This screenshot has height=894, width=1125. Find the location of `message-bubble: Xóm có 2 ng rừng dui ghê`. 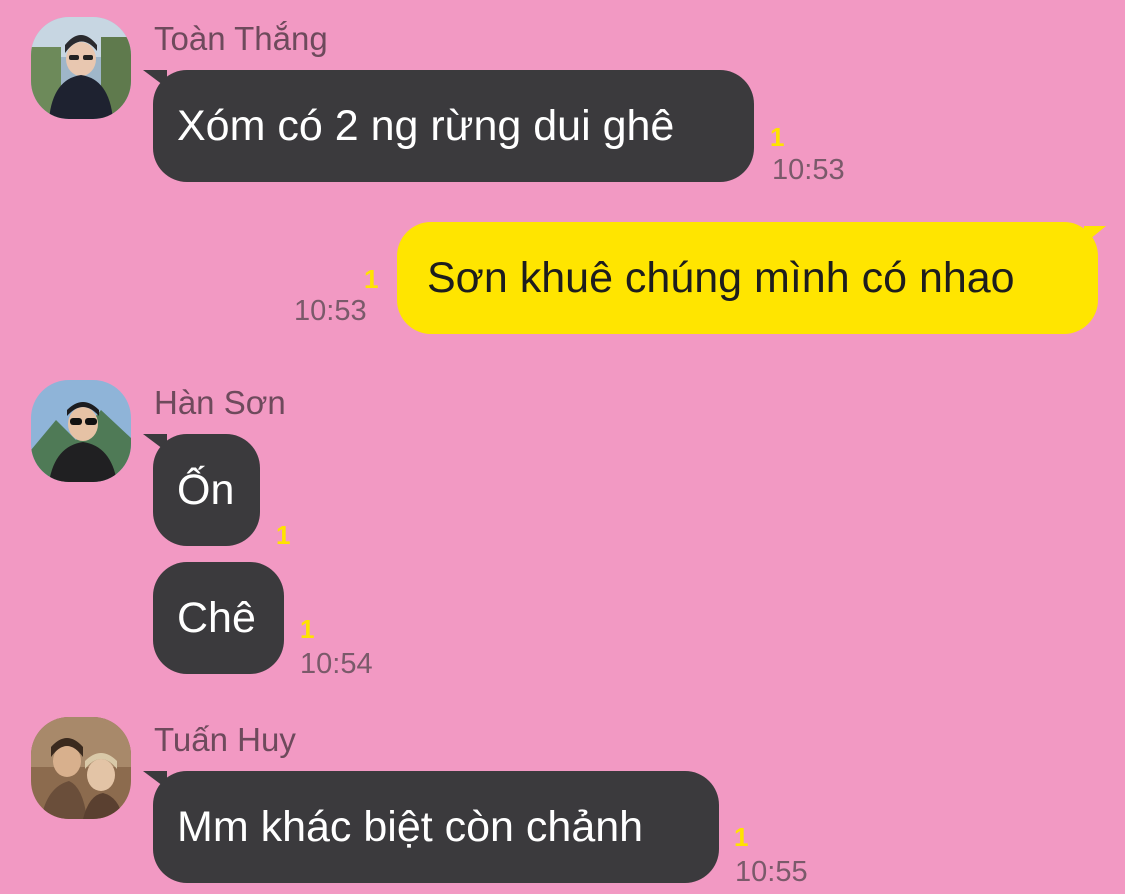

message-bubble: Xóm có 2 ng rừng dui ghê is located at coordinates (453, 126).